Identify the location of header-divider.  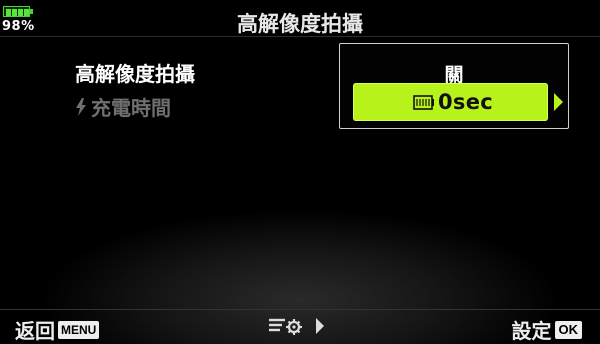
(300, 36).